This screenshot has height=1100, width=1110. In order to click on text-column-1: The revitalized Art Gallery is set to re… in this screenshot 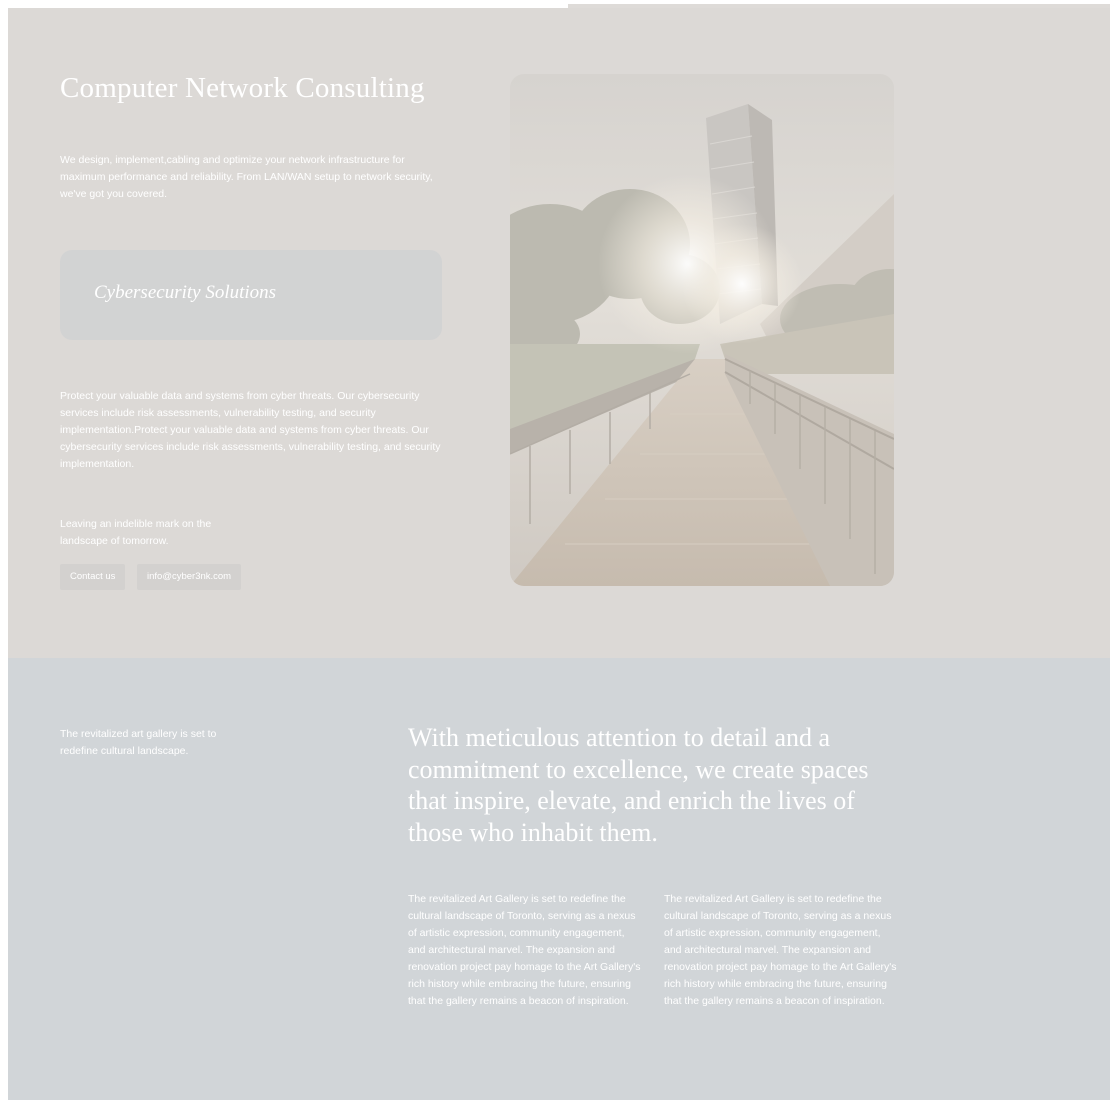, I will do `click(524, 950)`.